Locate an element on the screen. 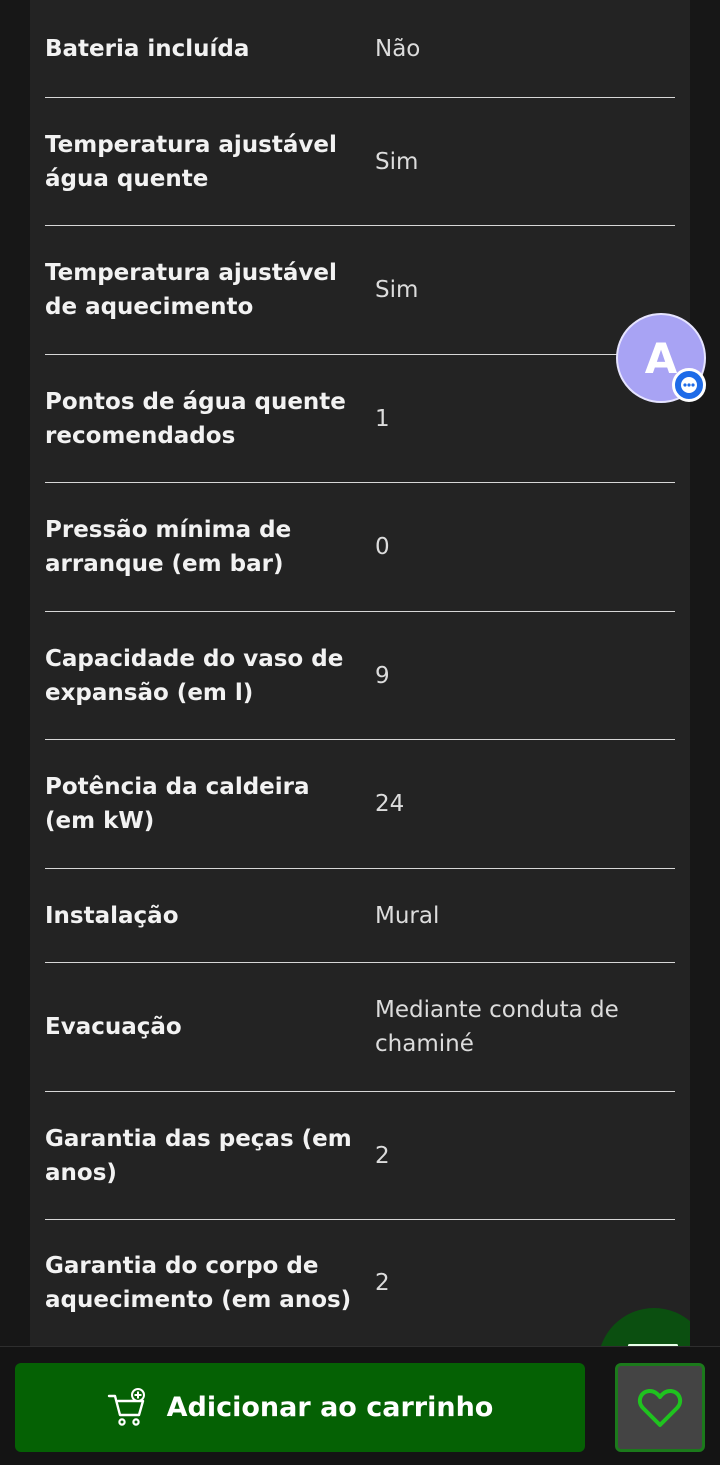  spec-row: Evacuação Mediante conduta de chaminé is located at coordinates (360, 1027).